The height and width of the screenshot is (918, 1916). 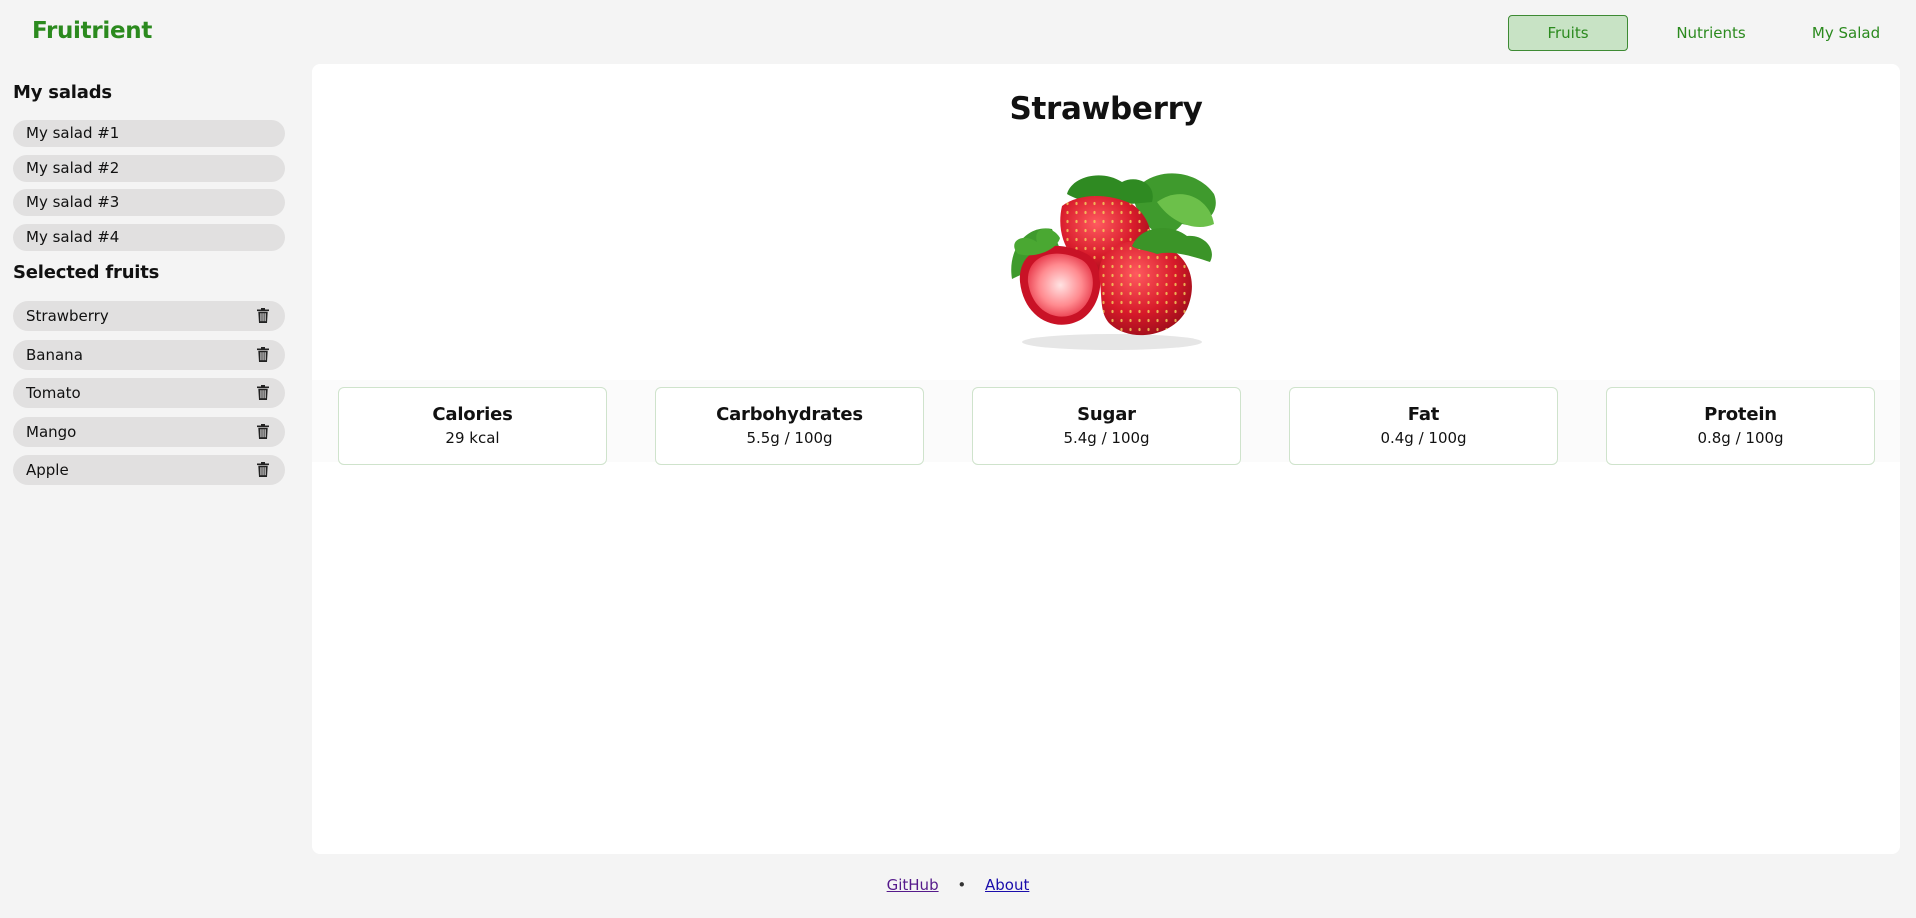 I want to click on nutrient-card-protein: Protein 0.8g / 100g, so click(x=1740, y=426).